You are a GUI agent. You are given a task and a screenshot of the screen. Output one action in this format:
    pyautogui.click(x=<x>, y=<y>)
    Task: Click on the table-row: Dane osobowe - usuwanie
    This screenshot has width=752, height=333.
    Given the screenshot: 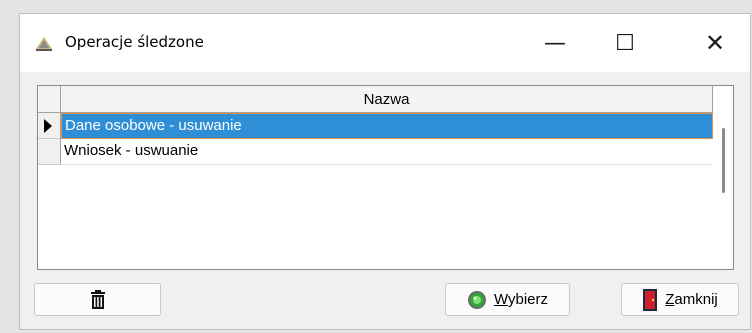 What is the action you would take?
    pyautogui.click(x=375, y=126)
    